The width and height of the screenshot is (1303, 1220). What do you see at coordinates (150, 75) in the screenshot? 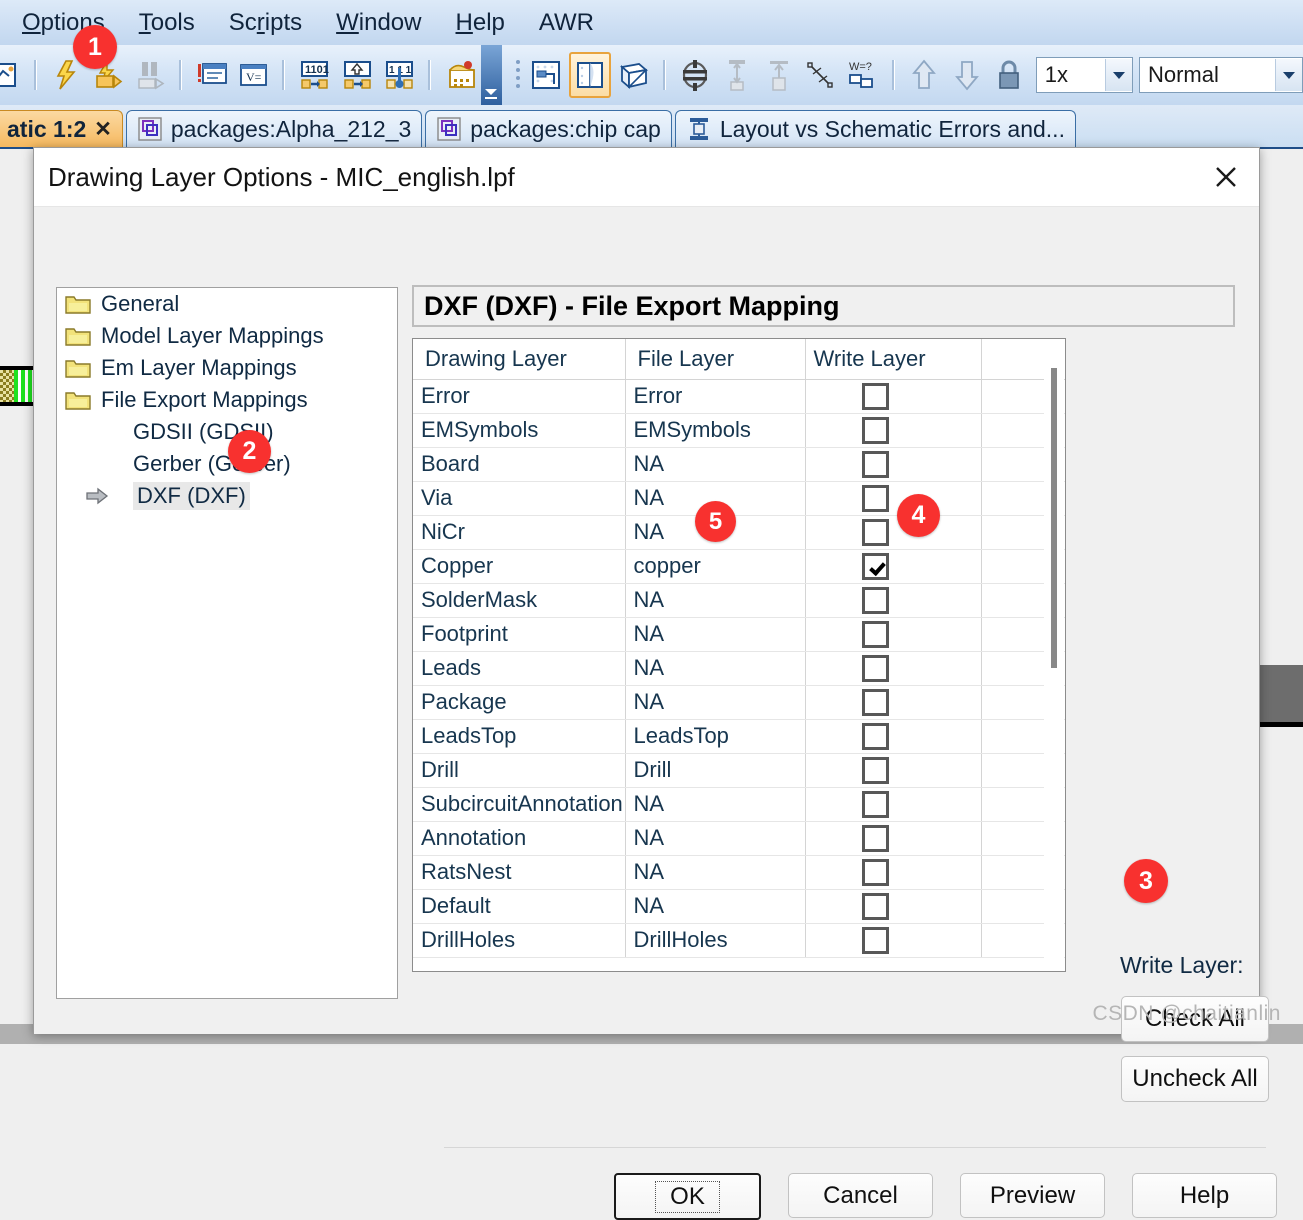
I see `pause-icon` at bounding box center [150, 75].